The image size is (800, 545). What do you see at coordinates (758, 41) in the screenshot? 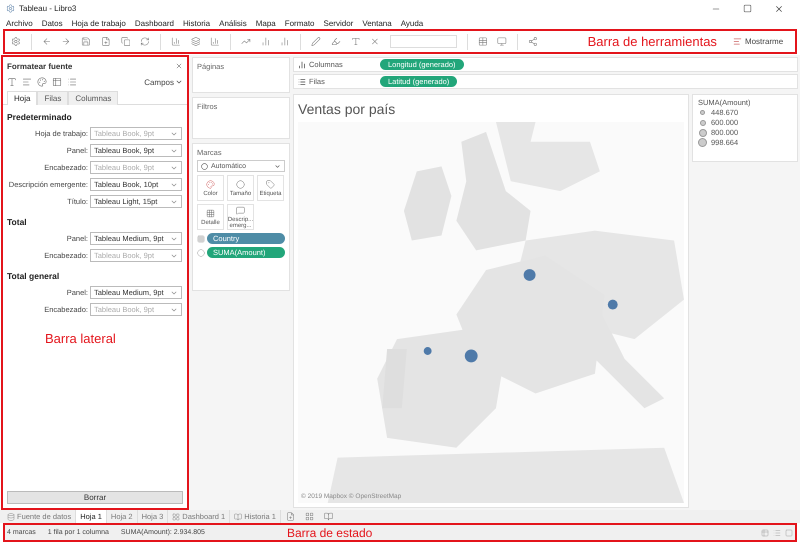
I see `show-me-button: Mostrarme` at bounding box center [758, 41].